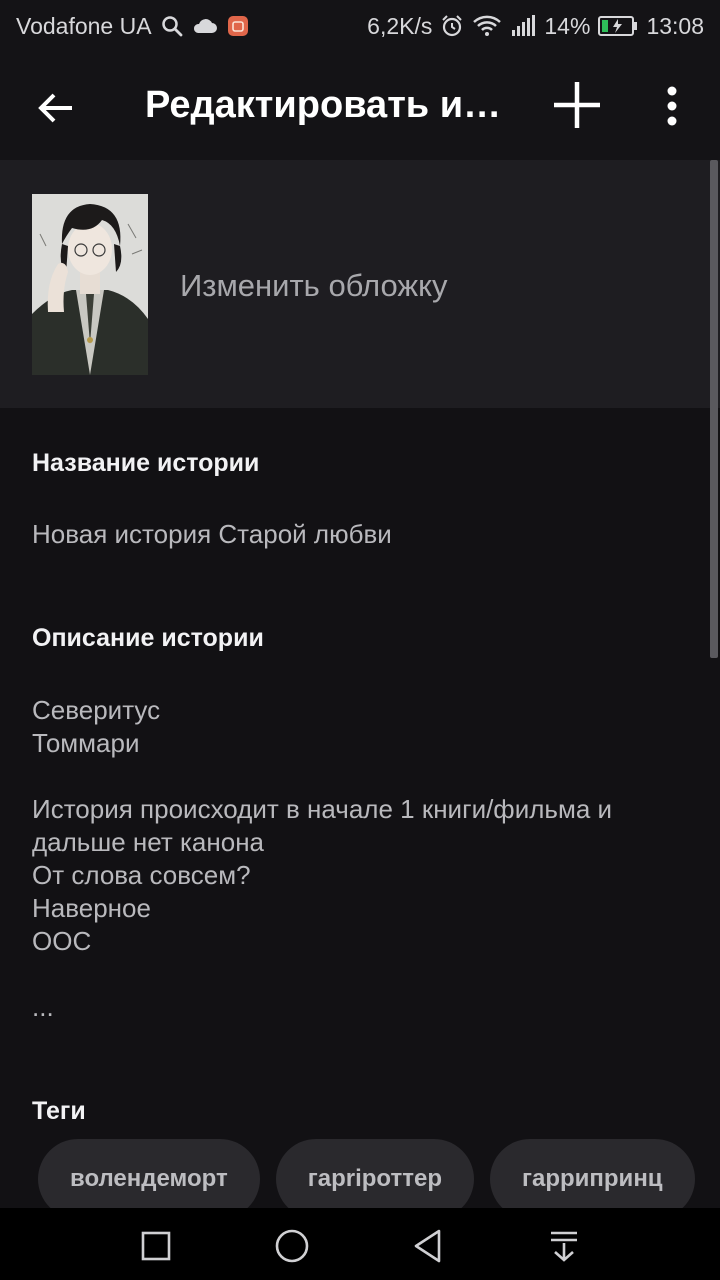 This screenshot has width=720, height=1280. What do you see at coordinates (400, 25) in the screenshot?
I see `network-speed: 6,2K/s` at bounding box center [400, 25].